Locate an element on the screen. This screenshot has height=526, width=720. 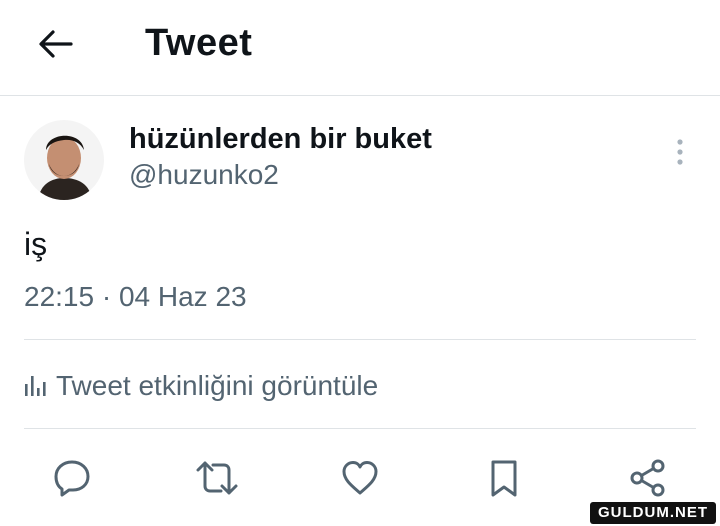
like-icon is located at coordinates (360, 478).